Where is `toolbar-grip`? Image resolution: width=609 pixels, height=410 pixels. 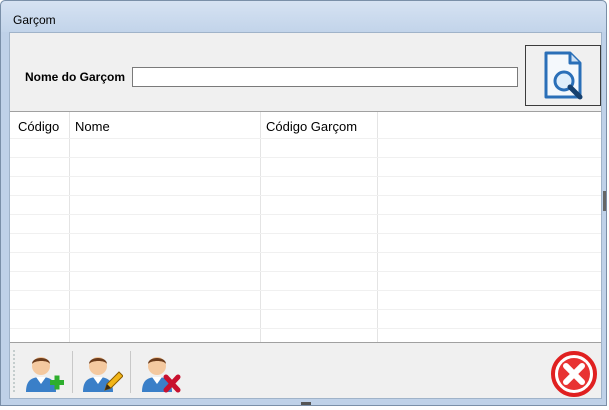 toolbar-grip is located at coordinates (14, 371).